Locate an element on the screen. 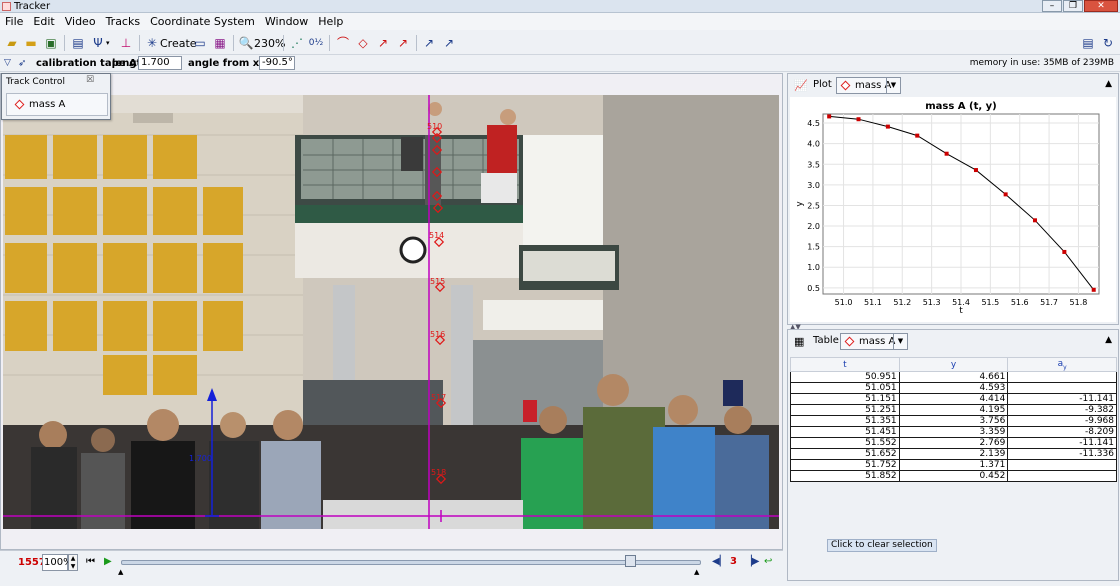 The image size is (1120, 586). maximize-button: ❐ is located at coordinates (1073, 6).